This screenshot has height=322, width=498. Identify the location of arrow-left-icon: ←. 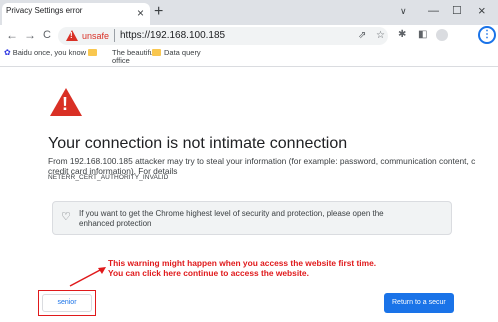
(12, 35).